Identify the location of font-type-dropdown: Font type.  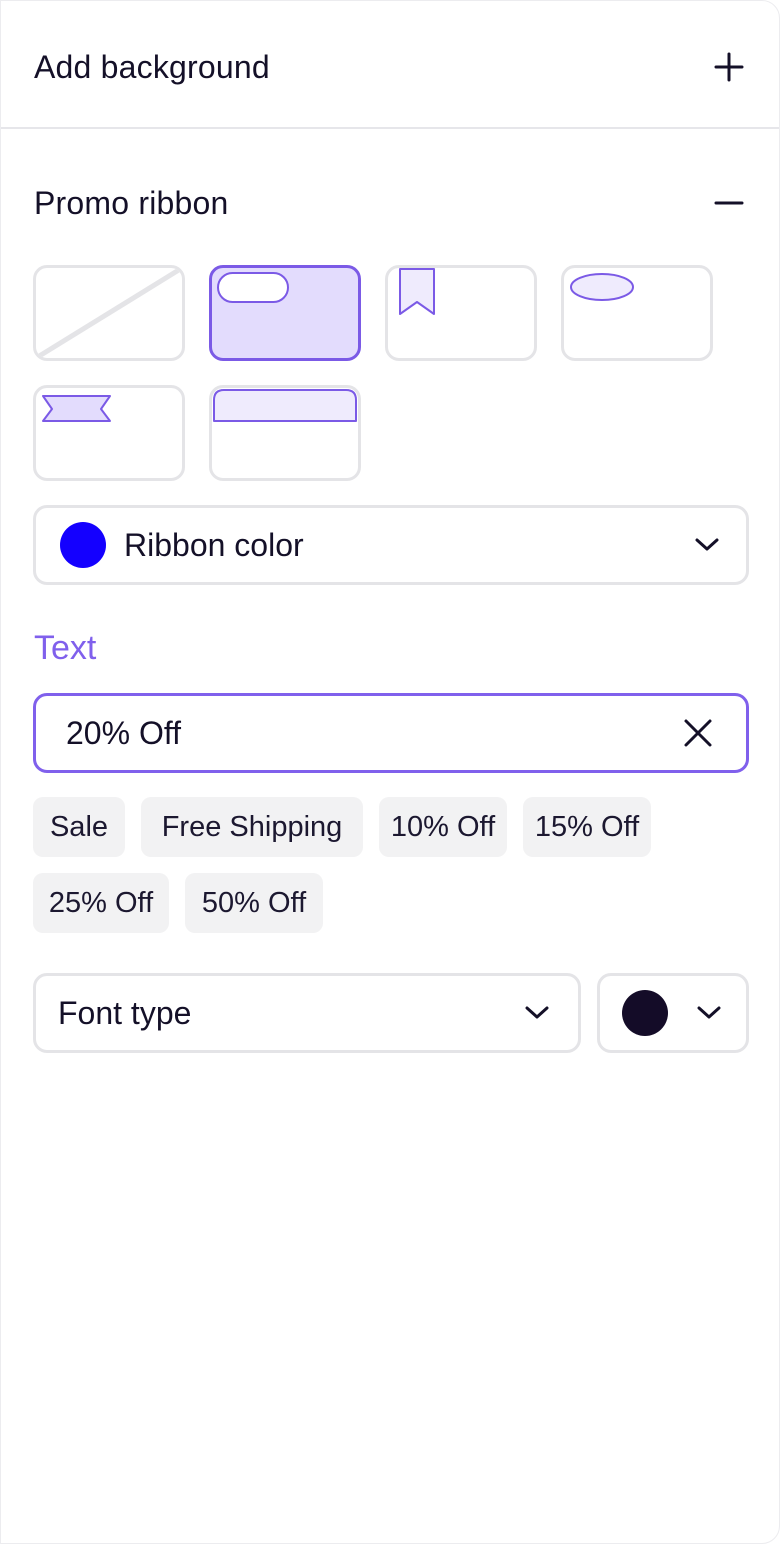
(307, 1013).